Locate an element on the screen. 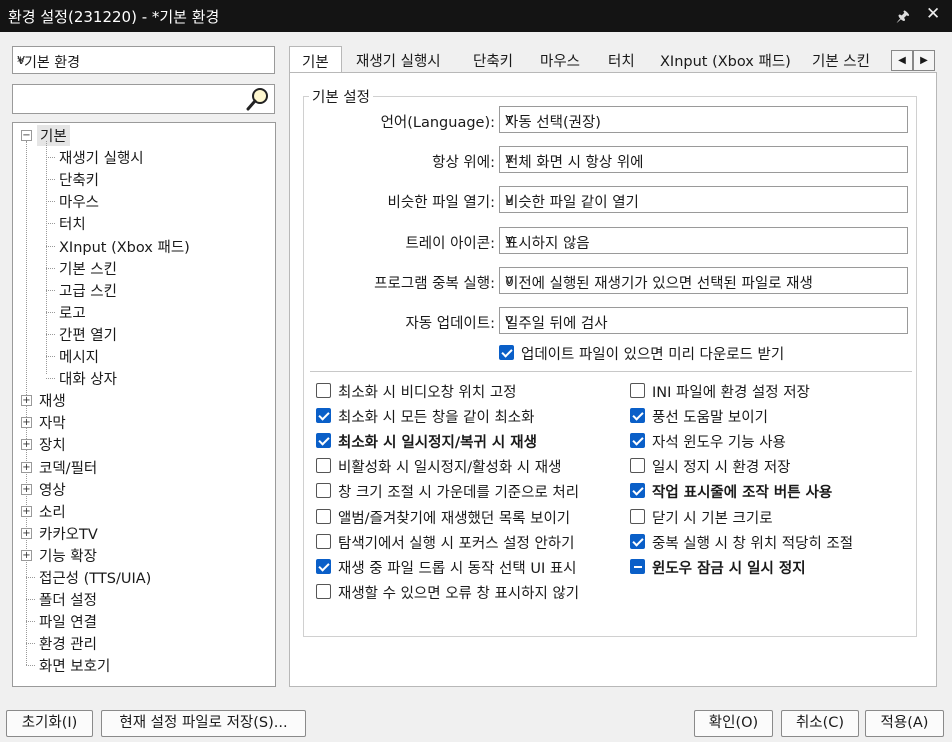 The width and height of the screenshot is (952, 742). reset-button: 초기화(I) is located at coordinates (49, 723).